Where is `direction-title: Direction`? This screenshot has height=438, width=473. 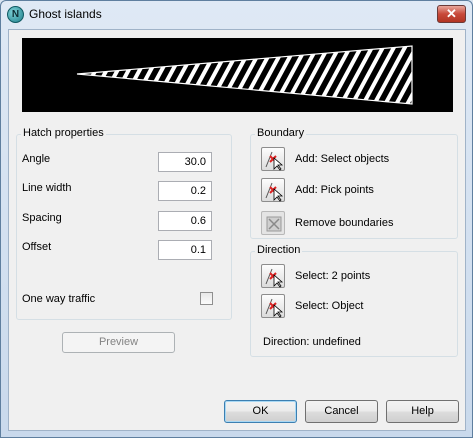 direction-title: Direction is located at coordinates (279, 250).